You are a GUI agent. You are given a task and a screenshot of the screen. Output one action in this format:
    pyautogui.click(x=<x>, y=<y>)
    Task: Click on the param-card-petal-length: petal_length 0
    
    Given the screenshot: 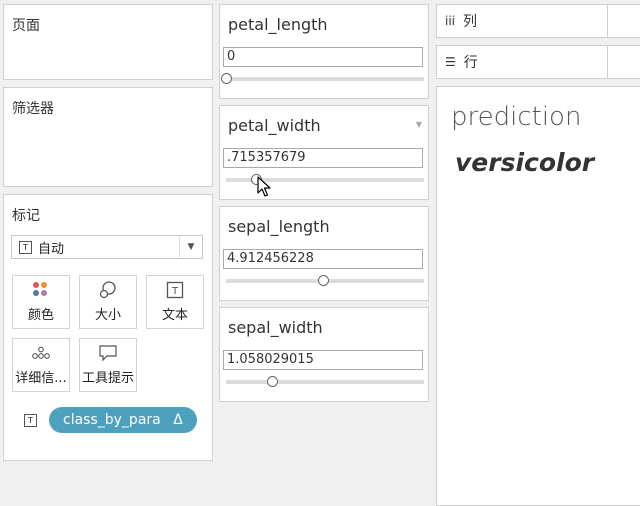 What is the action you would take?
    pyautogui.click(x=324, y=51)
    